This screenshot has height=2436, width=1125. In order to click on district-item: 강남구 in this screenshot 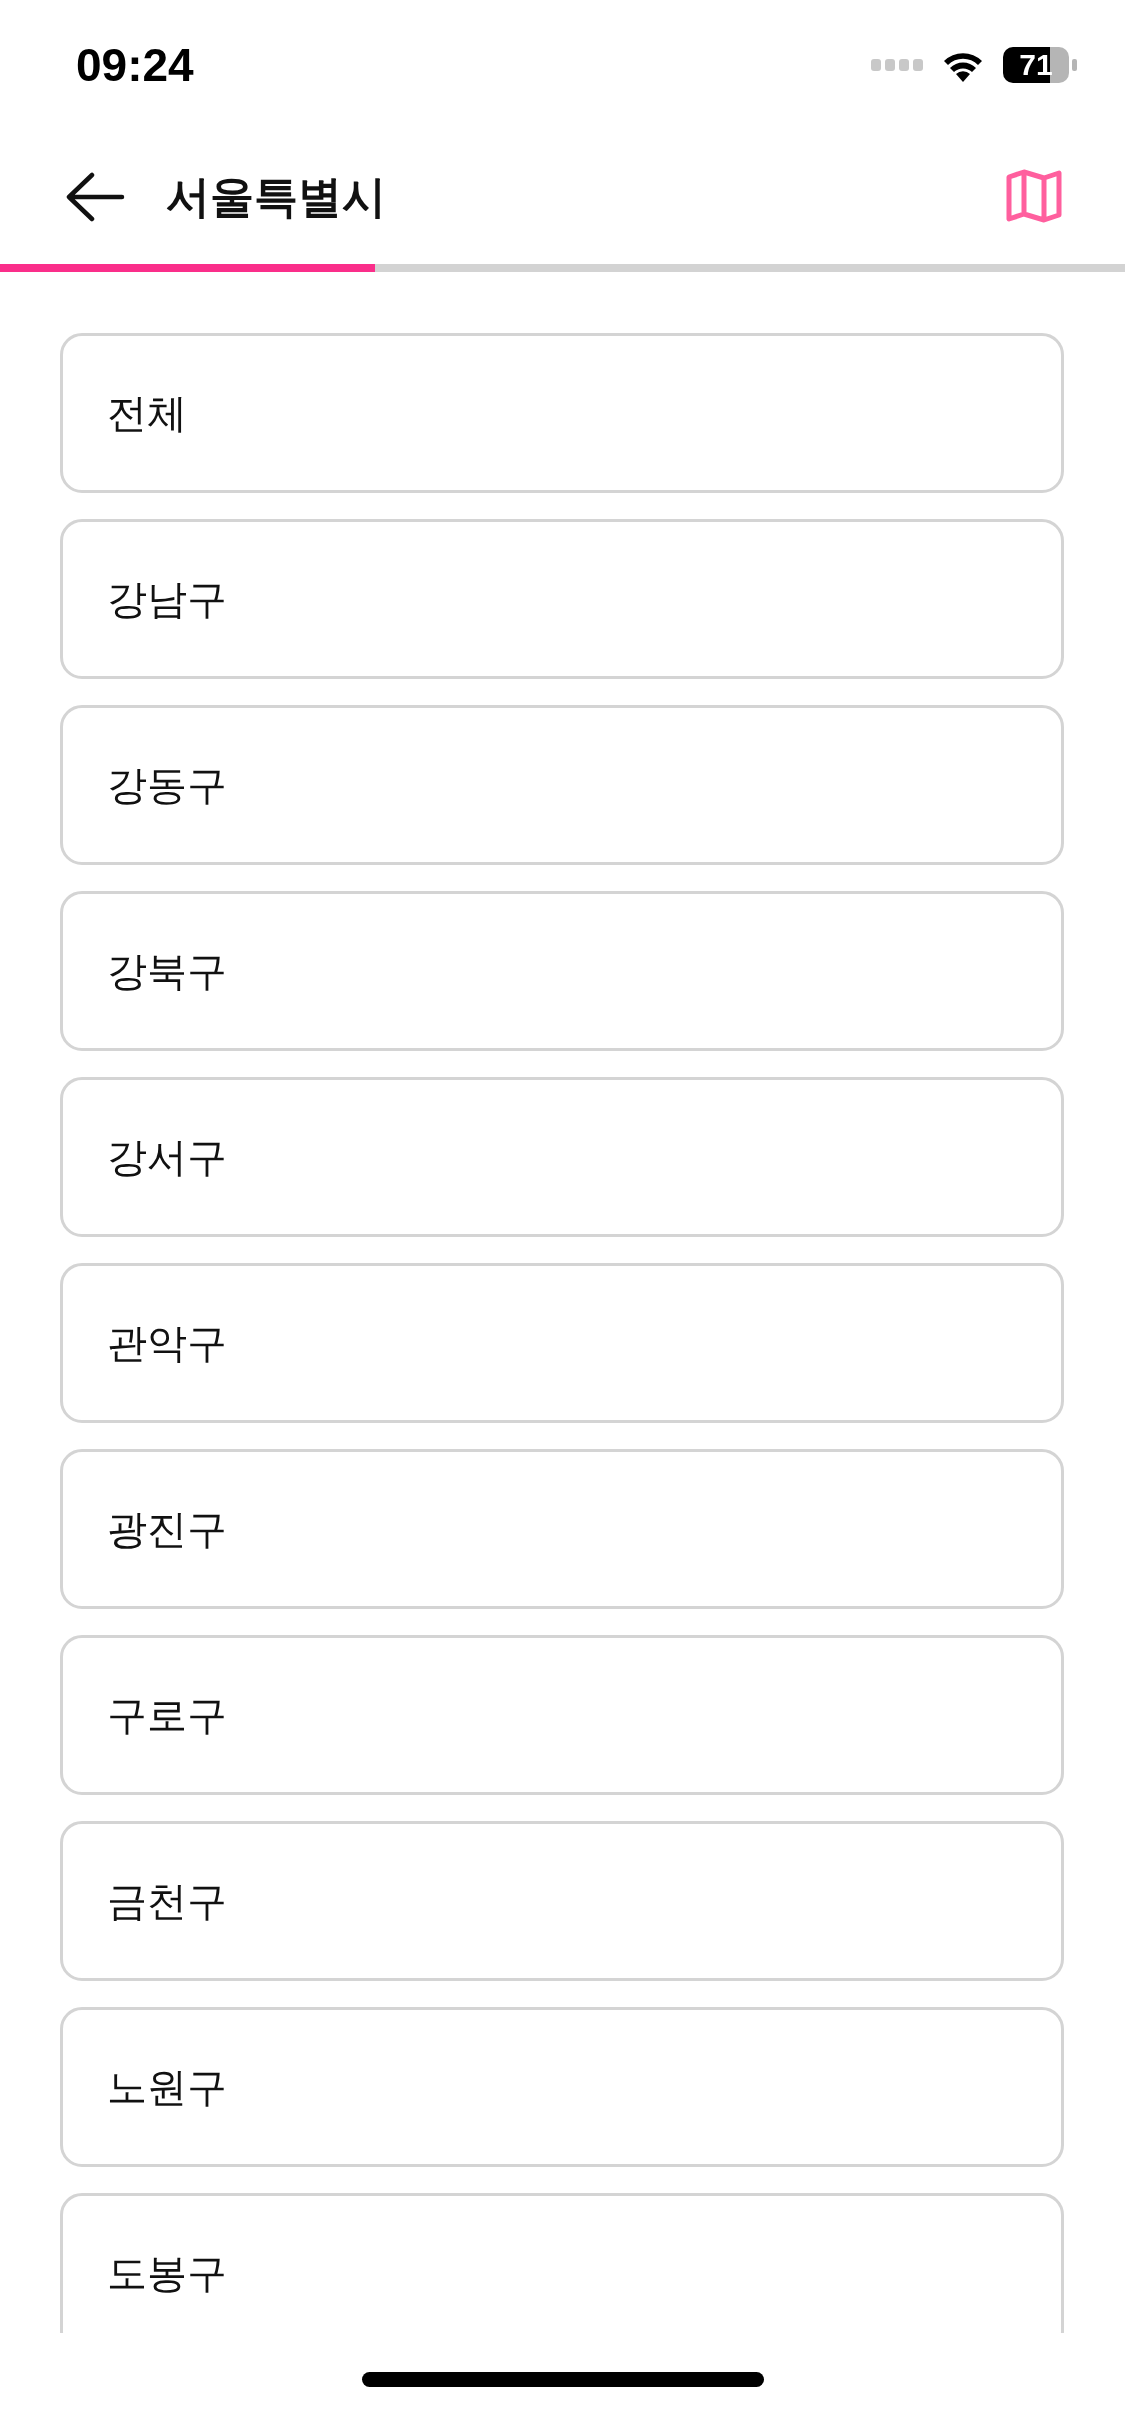, I will do `click(562, 599)`.